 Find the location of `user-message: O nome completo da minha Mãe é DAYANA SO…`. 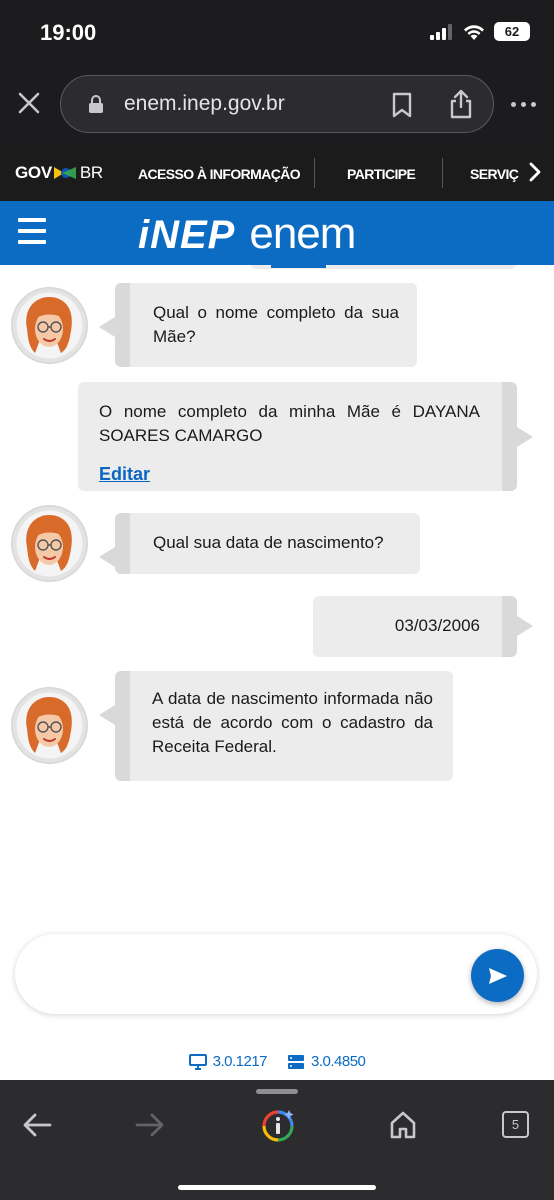

user-message: O nome completo da minha Mãe é DAYANA SO… is located at coordinates (305, 436).